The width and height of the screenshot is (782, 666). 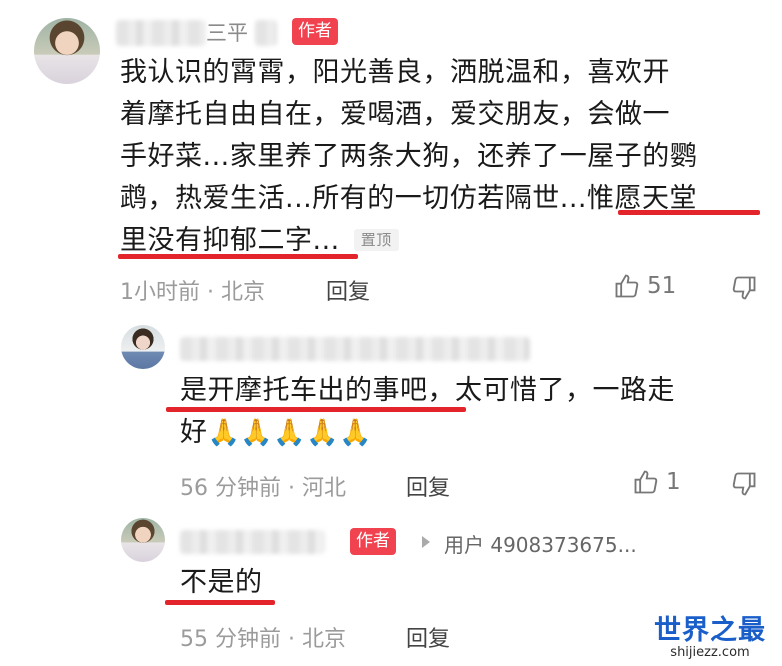 I want to click on watermark-logo: 世界之最 shijiezz.com, so click(x=710, y=634).